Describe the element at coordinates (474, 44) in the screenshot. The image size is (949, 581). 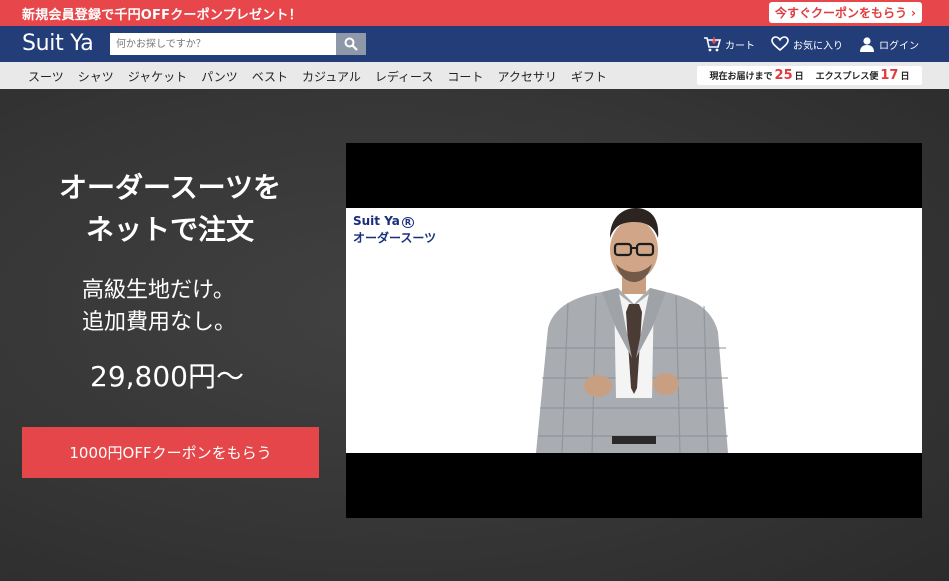
I see `site-header: Suit Ya カート お気に入り` at that location.